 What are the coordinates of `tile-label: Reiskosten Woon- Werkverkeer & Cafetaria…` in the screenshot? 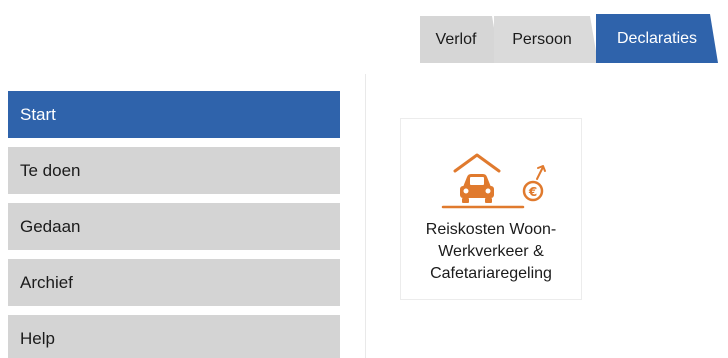 It's located at (491, 252).